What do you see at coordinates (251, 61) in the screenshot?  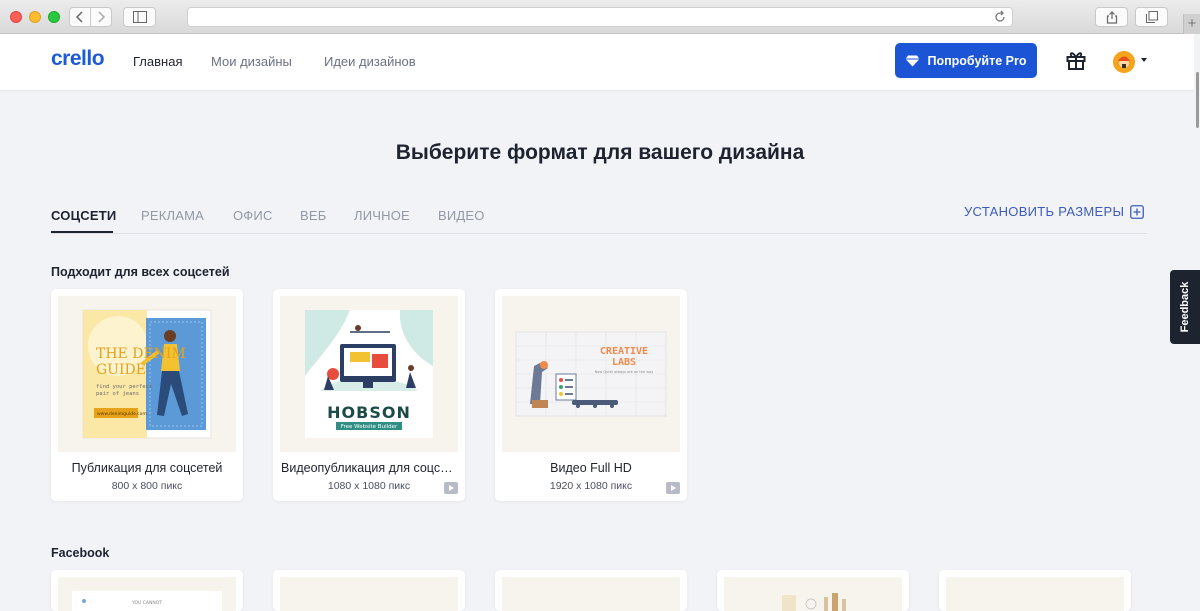 I see `nav-my-designs: Мои дизайны` at bounding box center [251, 61].